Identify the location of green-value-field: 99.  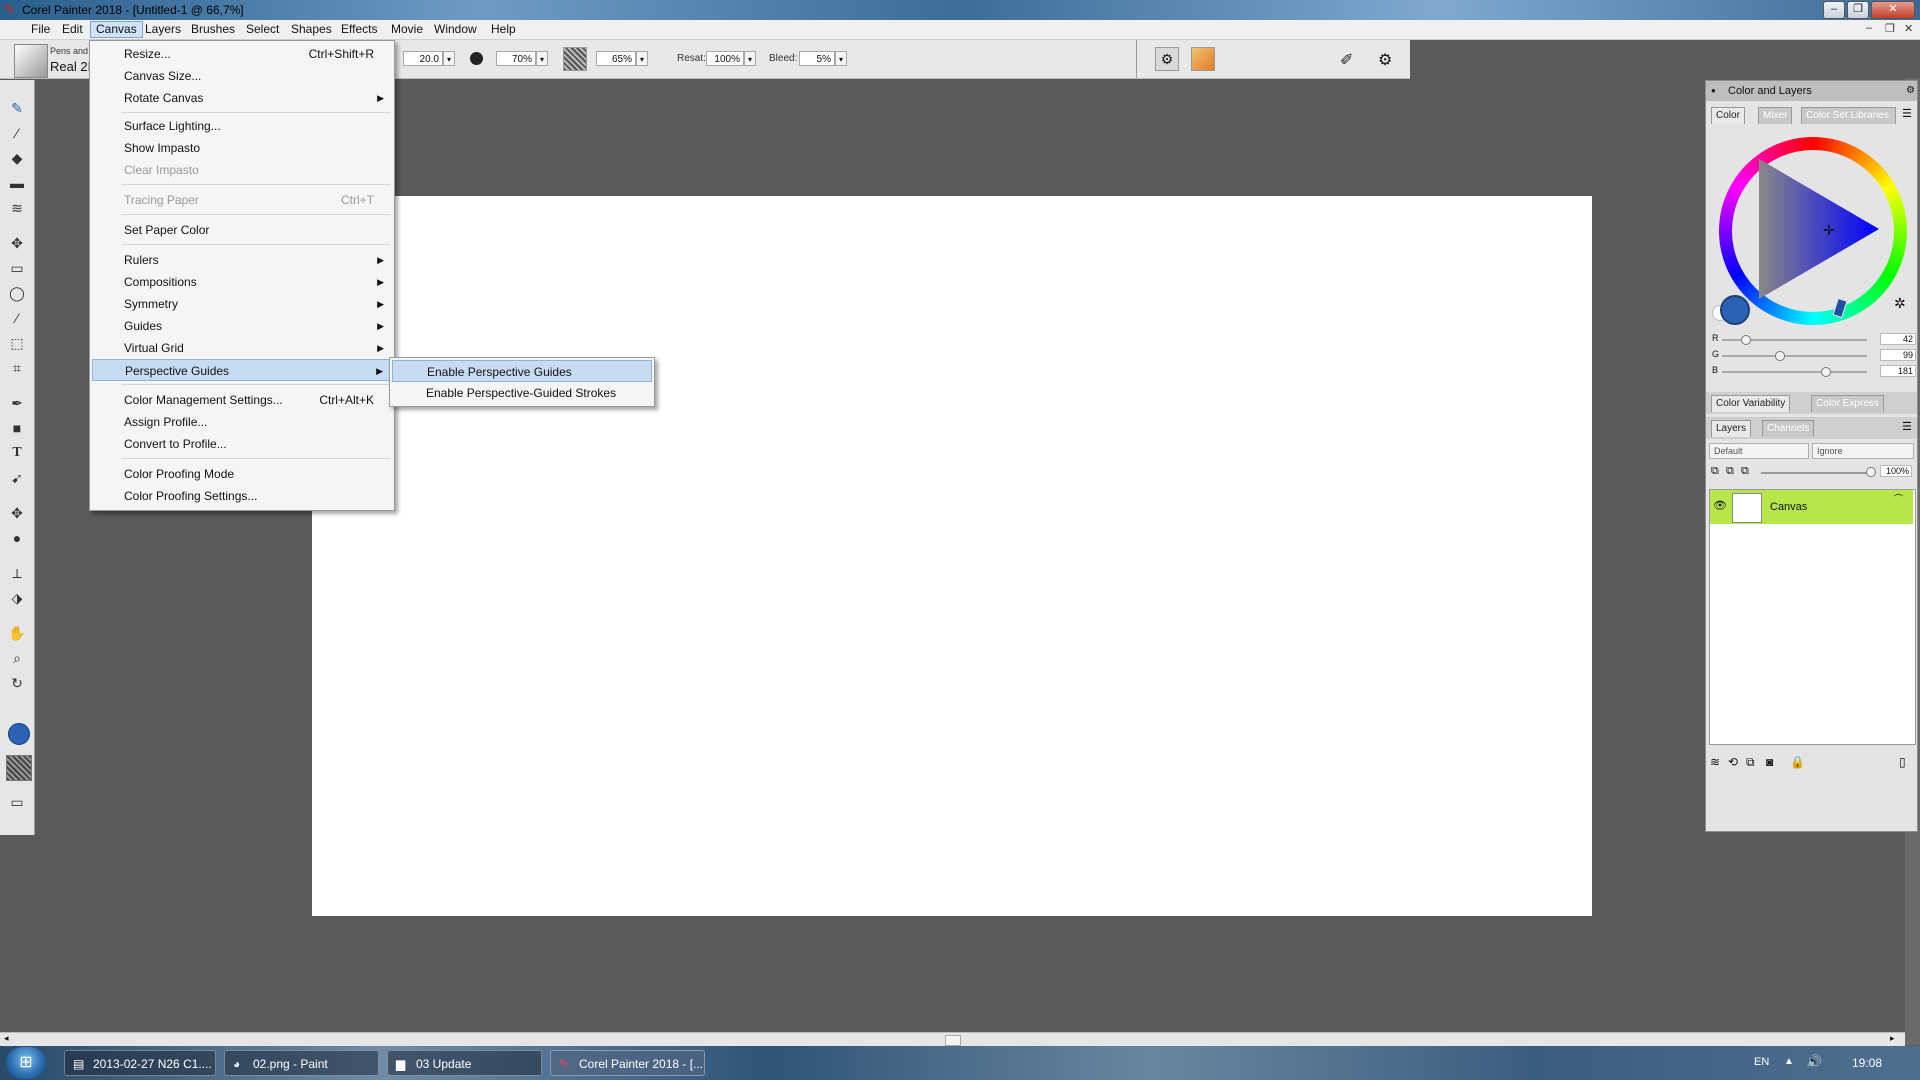
(1898, 355).